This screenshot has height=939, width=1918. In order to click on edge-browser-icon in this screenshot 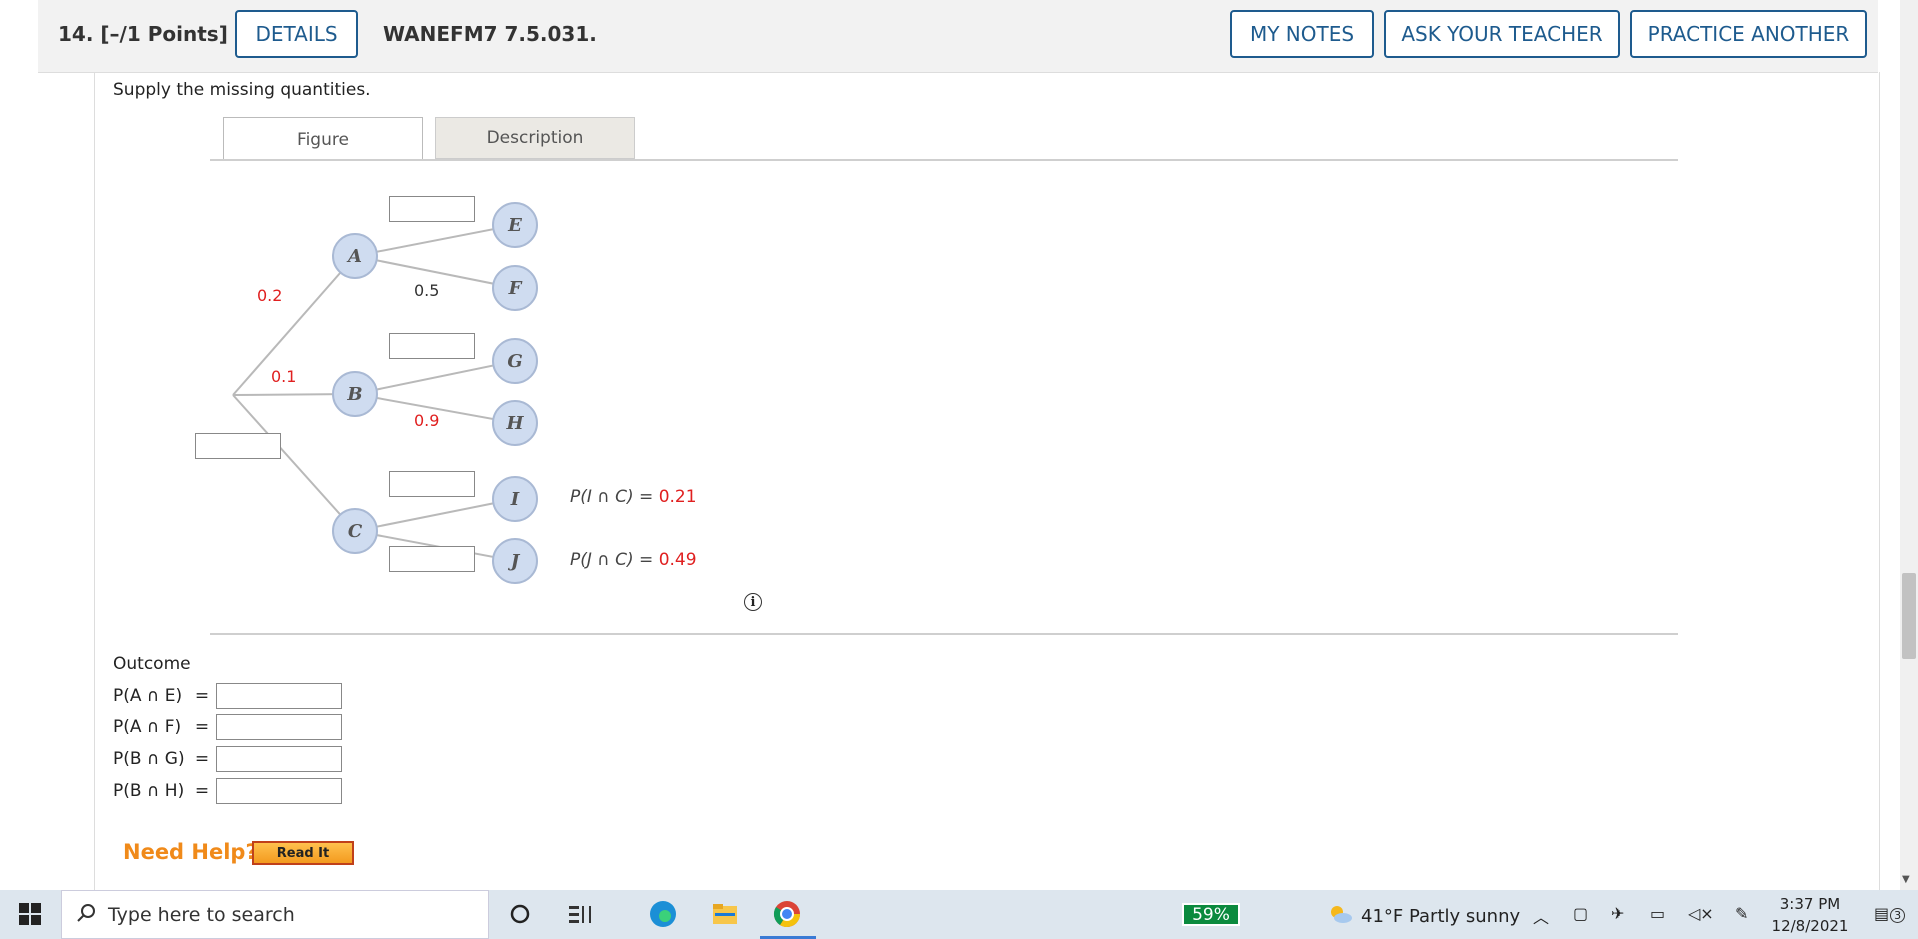, I will do `click(663, 914)`.